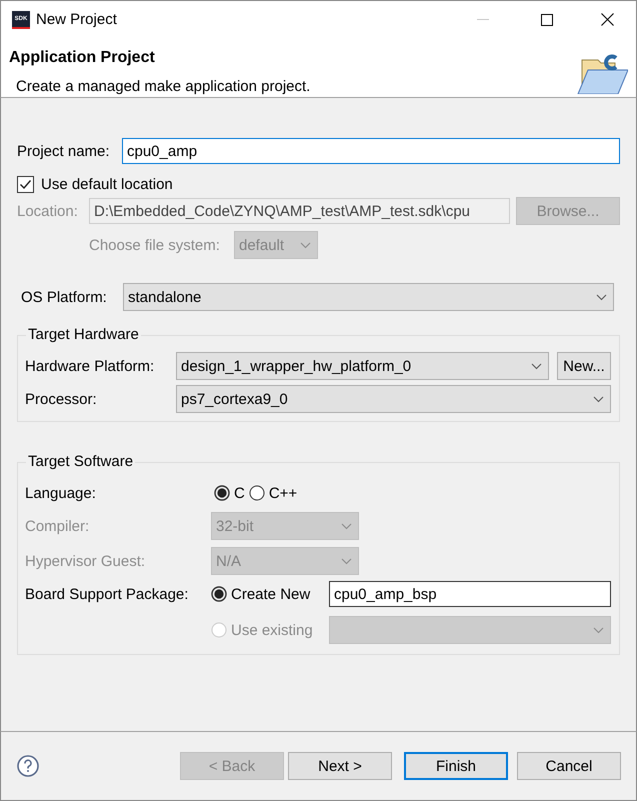  What do you see at coordinates (483, 19) in the screenshot?
I see `minimize-icon` at bounding box center [483, 19].